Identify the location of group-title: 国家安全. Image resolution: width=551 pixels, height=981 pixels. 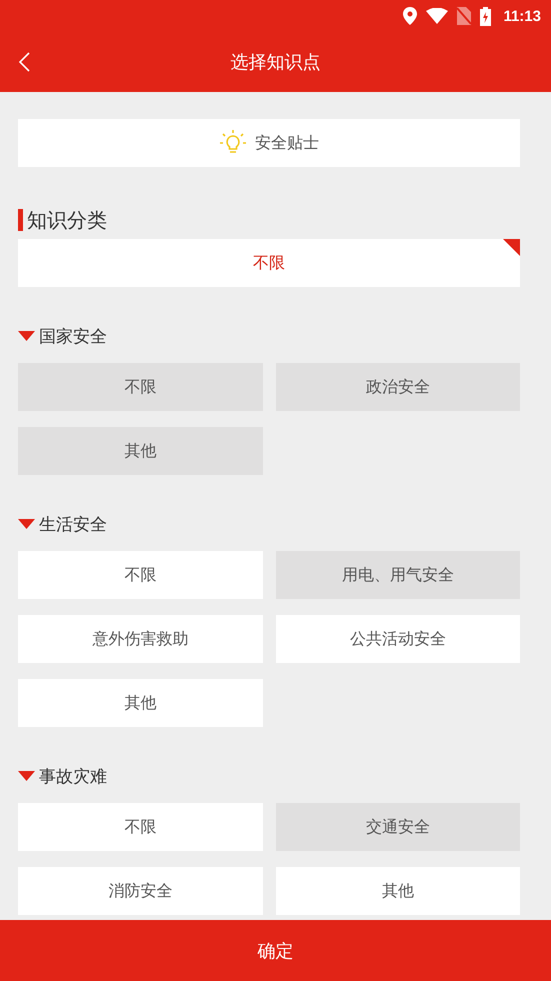
(73, 337).